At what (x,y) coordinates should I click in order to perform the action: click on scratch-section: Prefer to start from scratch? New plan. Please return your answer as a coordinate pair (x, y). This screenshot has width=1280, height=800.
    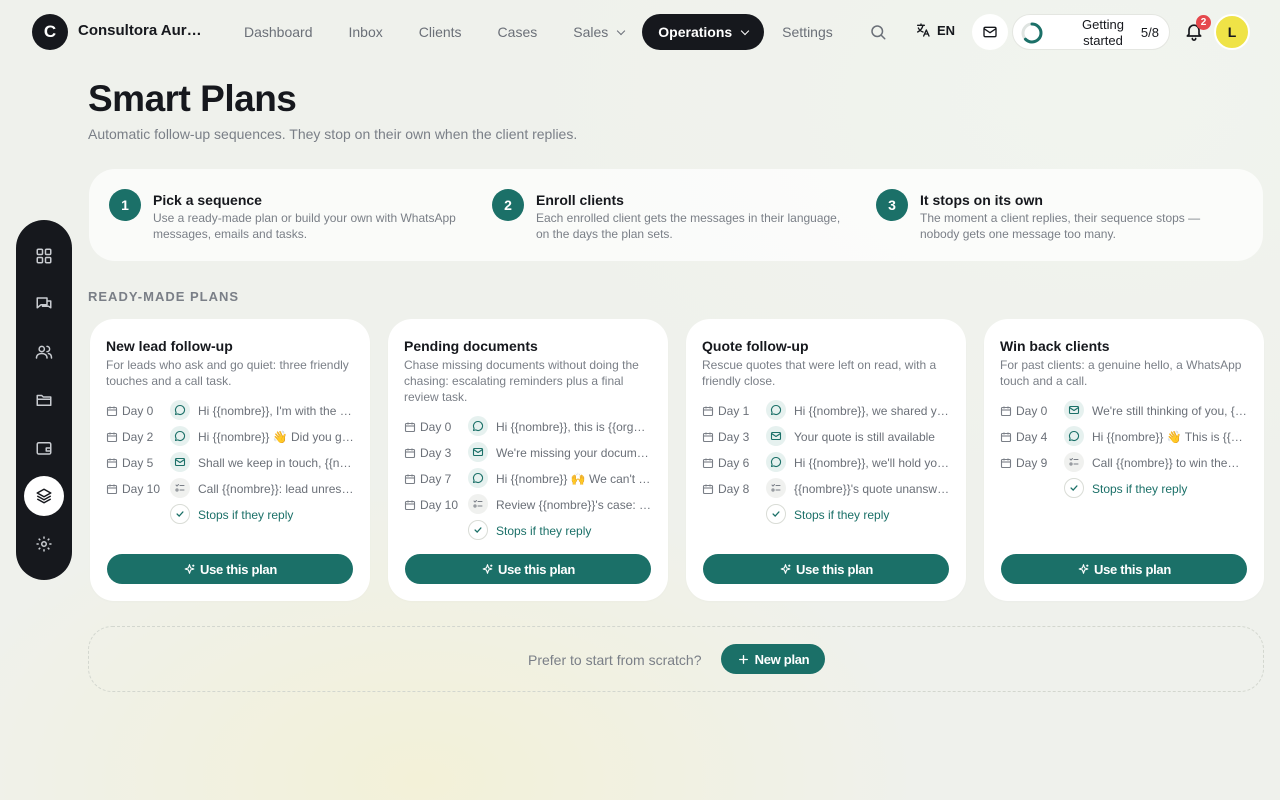
    Looking at the image, I should click on (676, 659).